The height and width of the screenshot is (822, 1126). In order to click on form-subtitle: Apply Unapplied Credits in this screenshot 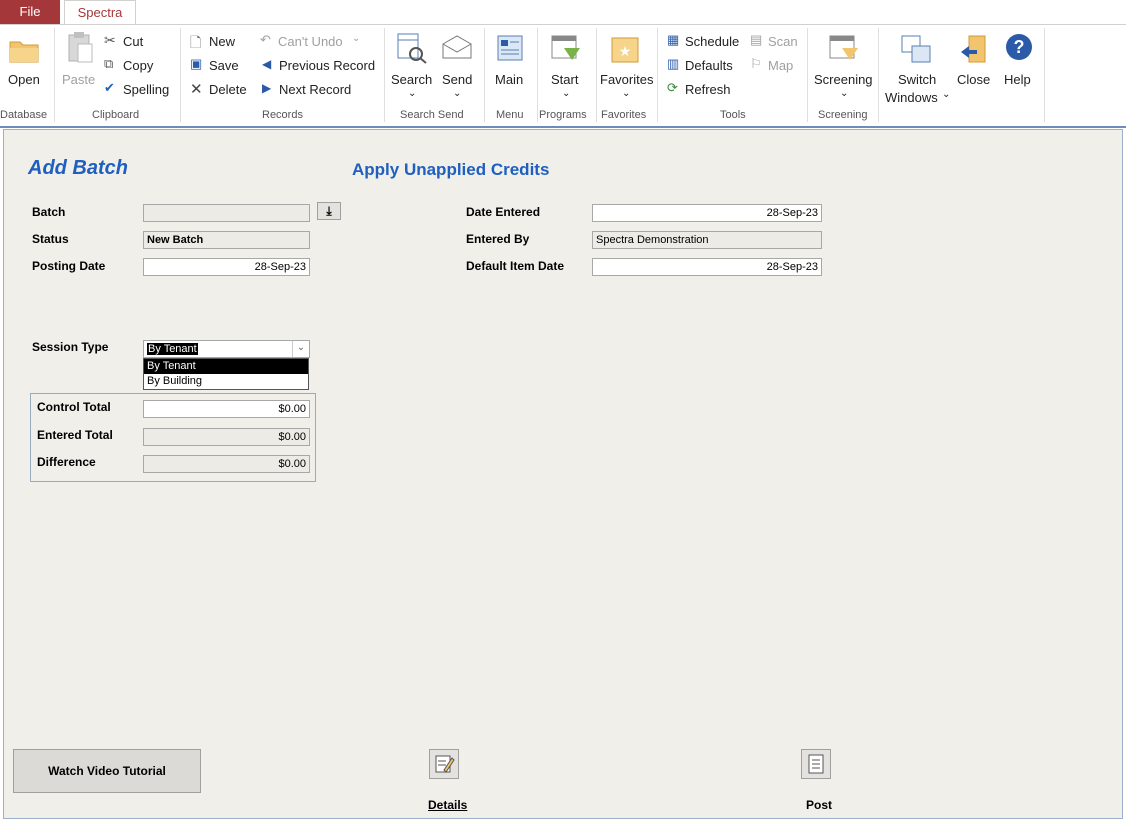, I will do `click(451, 169)`.